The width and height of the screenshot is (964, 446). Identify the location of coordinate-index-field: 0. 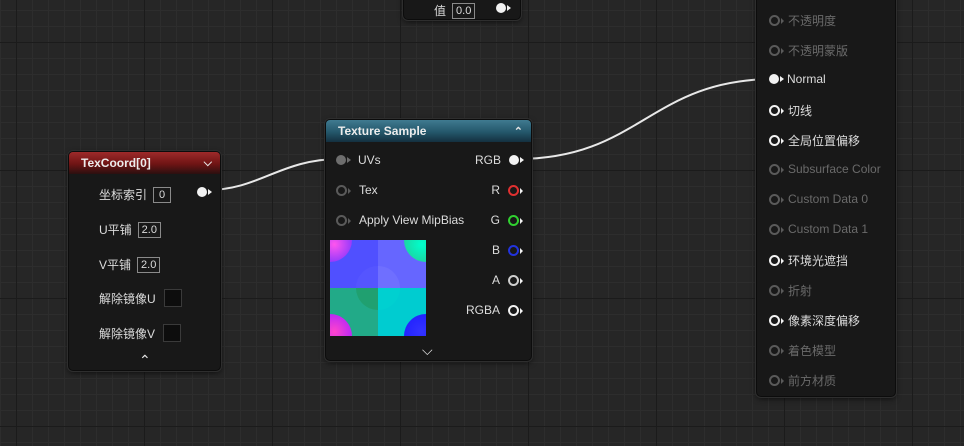
(162, 194).